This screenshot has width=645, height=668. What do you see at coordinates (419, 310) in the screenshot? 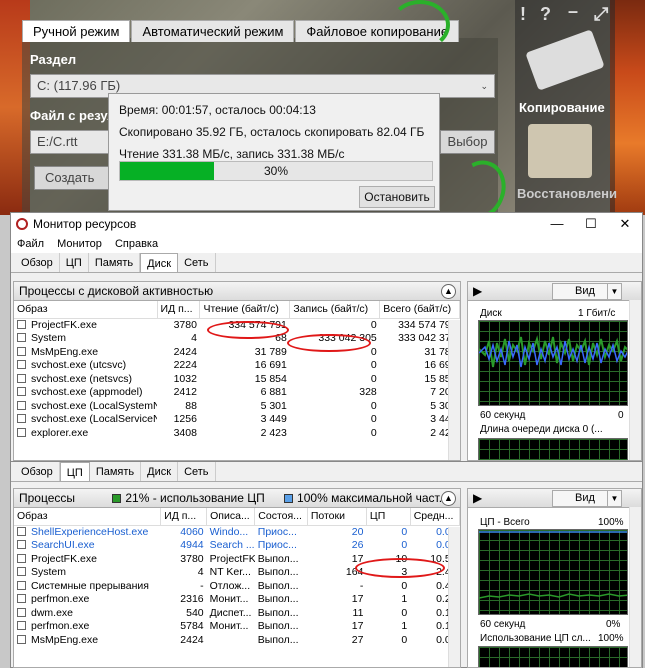
I see `column-header: Всего (байт/с)` at bounding box center [419, 310].